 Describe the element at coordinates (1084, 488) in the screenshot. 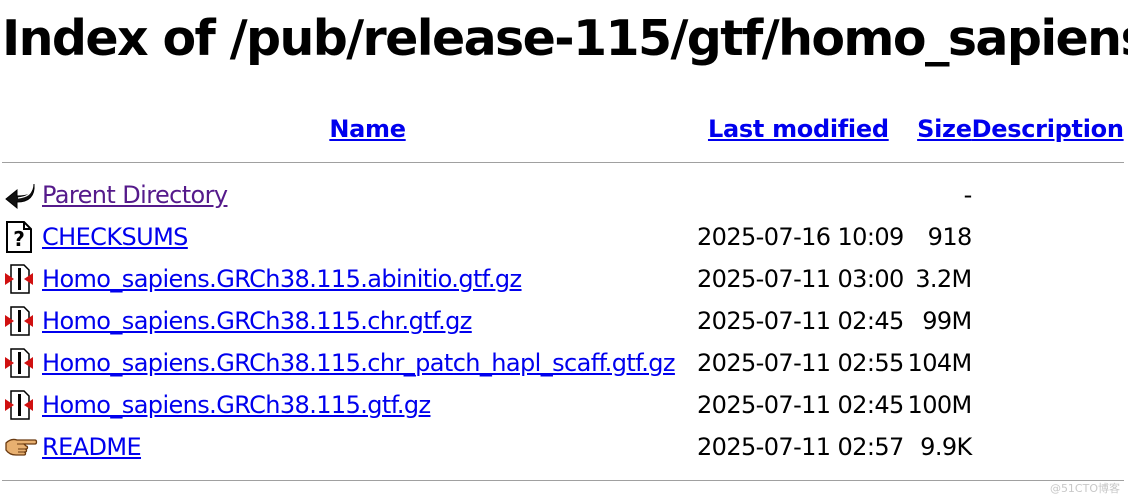

I see `watermark: @51CTO博客` at that location.